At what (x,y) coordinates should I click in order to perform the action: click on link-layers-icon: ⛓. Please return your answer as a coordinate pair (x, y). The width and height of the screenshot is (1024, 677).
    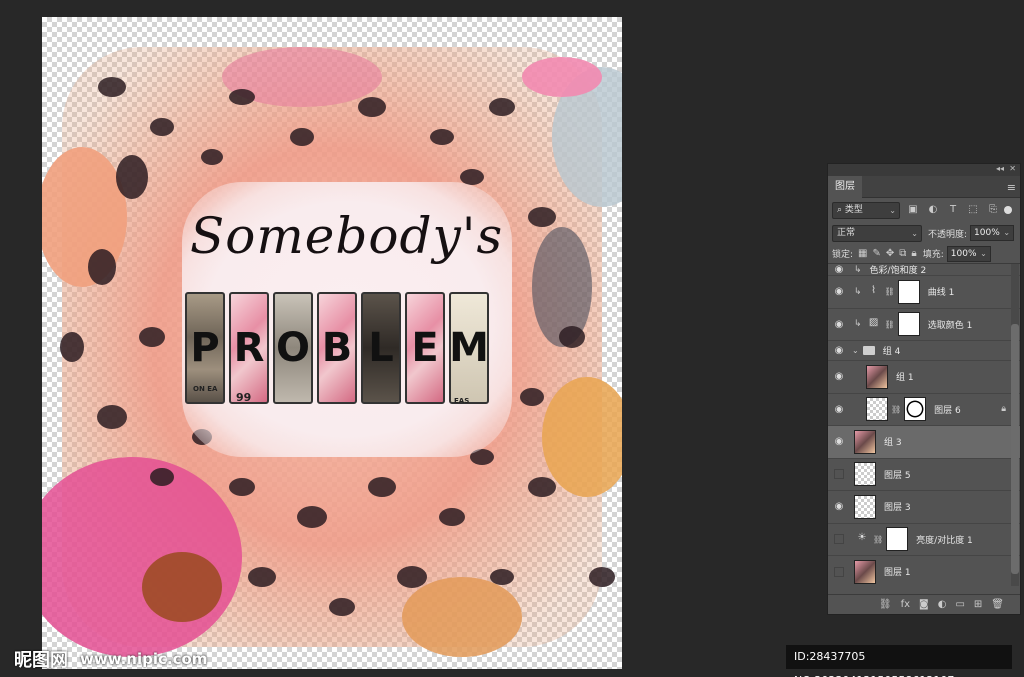
    Looking at the image, I should click on (885, 604).